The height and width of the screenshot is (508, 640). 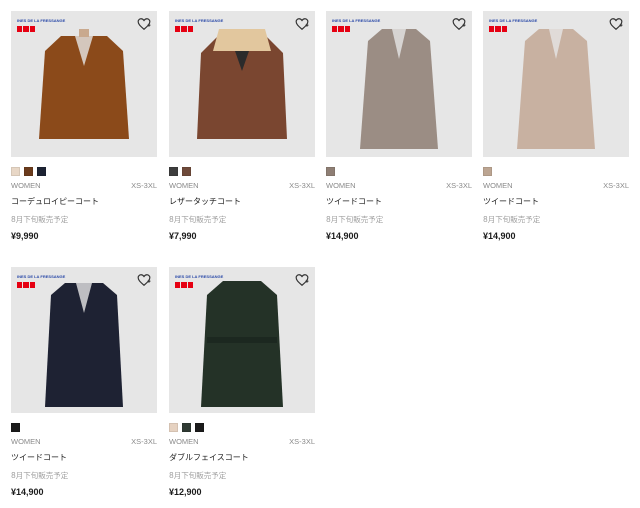 I want to click on product-name: レザータッチコート, so click(x=242, y=201).